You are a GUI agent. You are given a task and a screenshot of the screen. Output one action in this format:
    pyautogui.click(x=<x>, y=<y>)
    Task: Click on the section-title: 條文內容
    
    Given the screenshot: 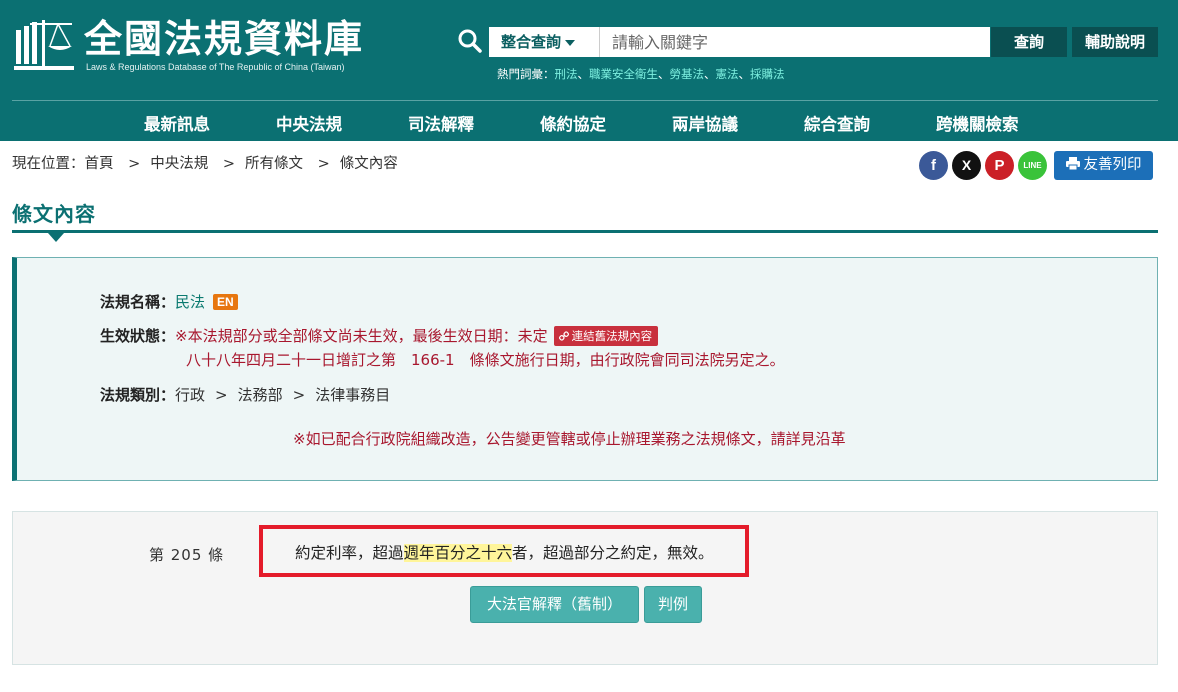 What is the action you would take?
    pyautogui.click(x=54, y=214)
    